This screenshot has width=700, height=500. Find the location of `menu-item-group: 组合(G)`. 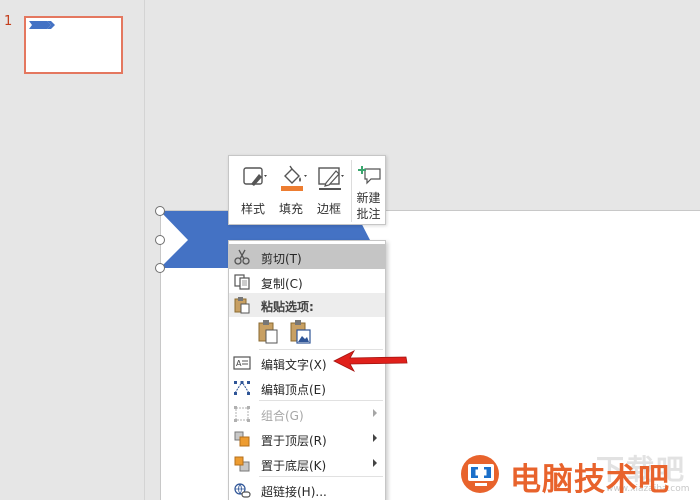

menu-item-group: 组合(G) is located at coordinates (307, 413).